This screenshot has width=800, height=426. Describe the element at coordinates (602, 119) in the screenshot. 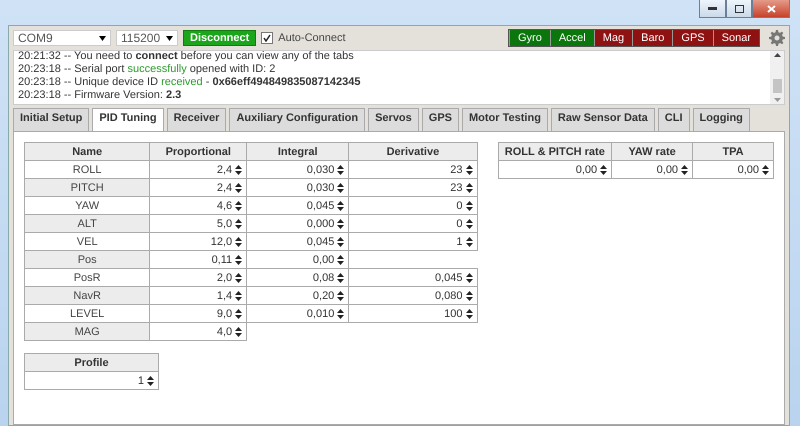

I see `tab: Raw Sensor Data` at that location.